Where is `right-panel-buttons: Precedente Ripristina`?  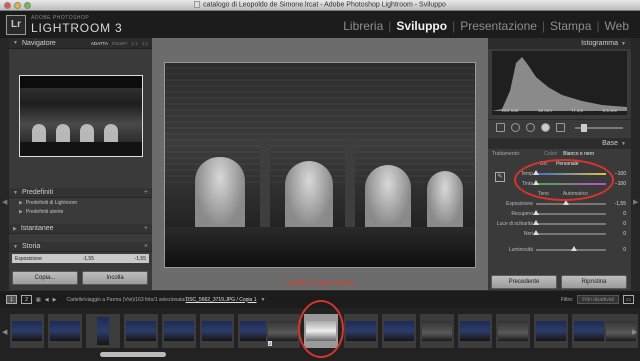
right-panel-buttons: Precedente Ripristina is located at coordinates (559, 282).